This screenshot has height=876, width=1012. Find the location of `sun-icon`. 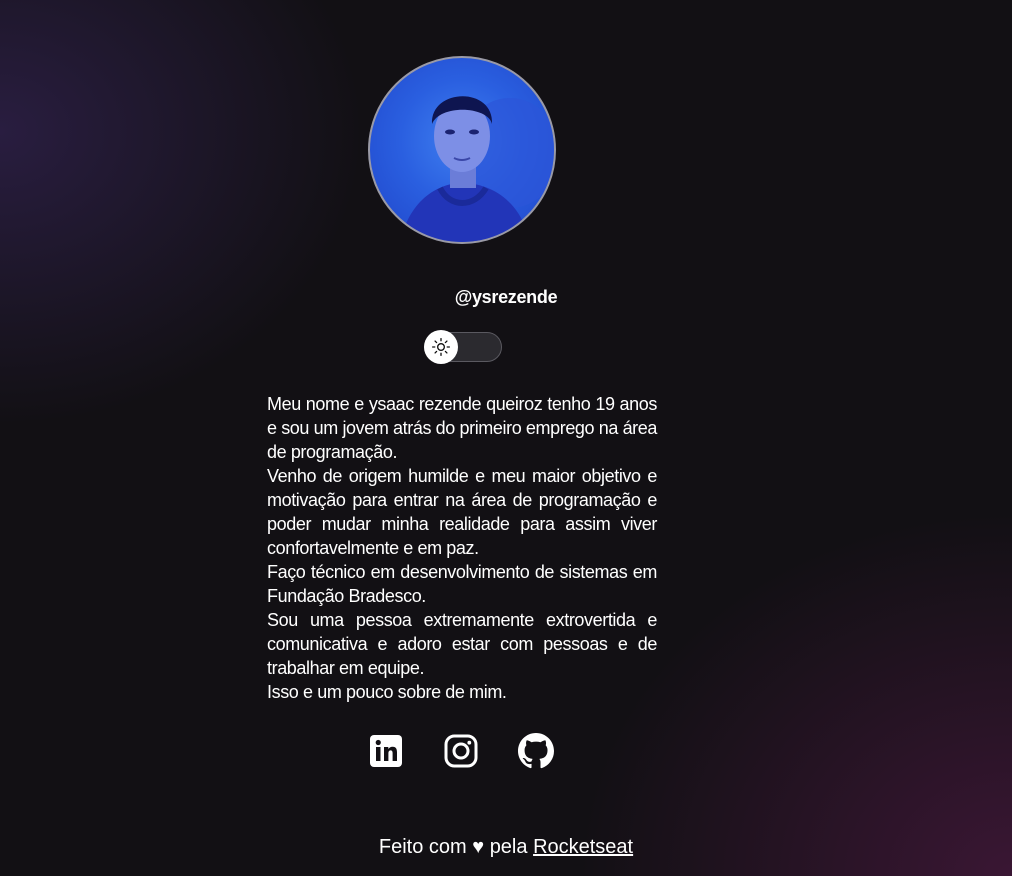

sun-icon is located at coordinates (441, 347).